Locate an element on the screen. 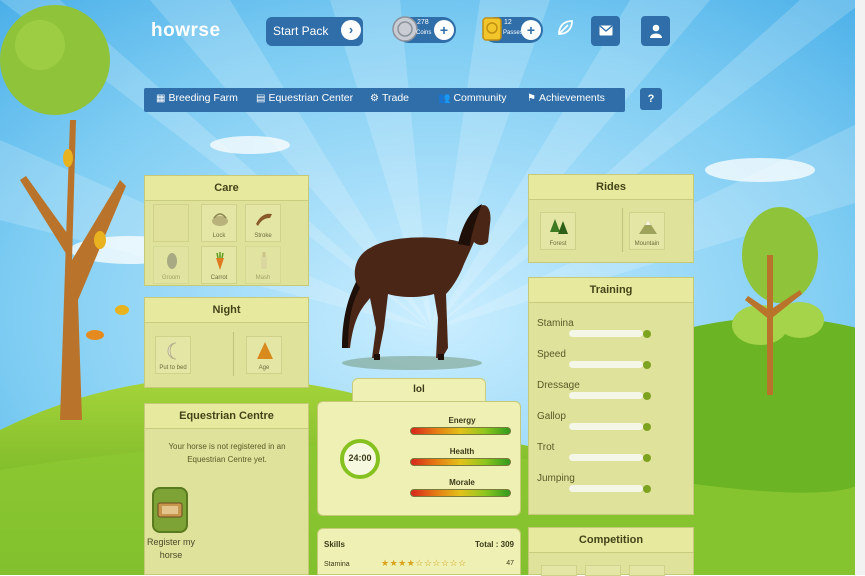 The image size is (865, 576). horse-name-tab: lol is located at coordinates (419, 390).